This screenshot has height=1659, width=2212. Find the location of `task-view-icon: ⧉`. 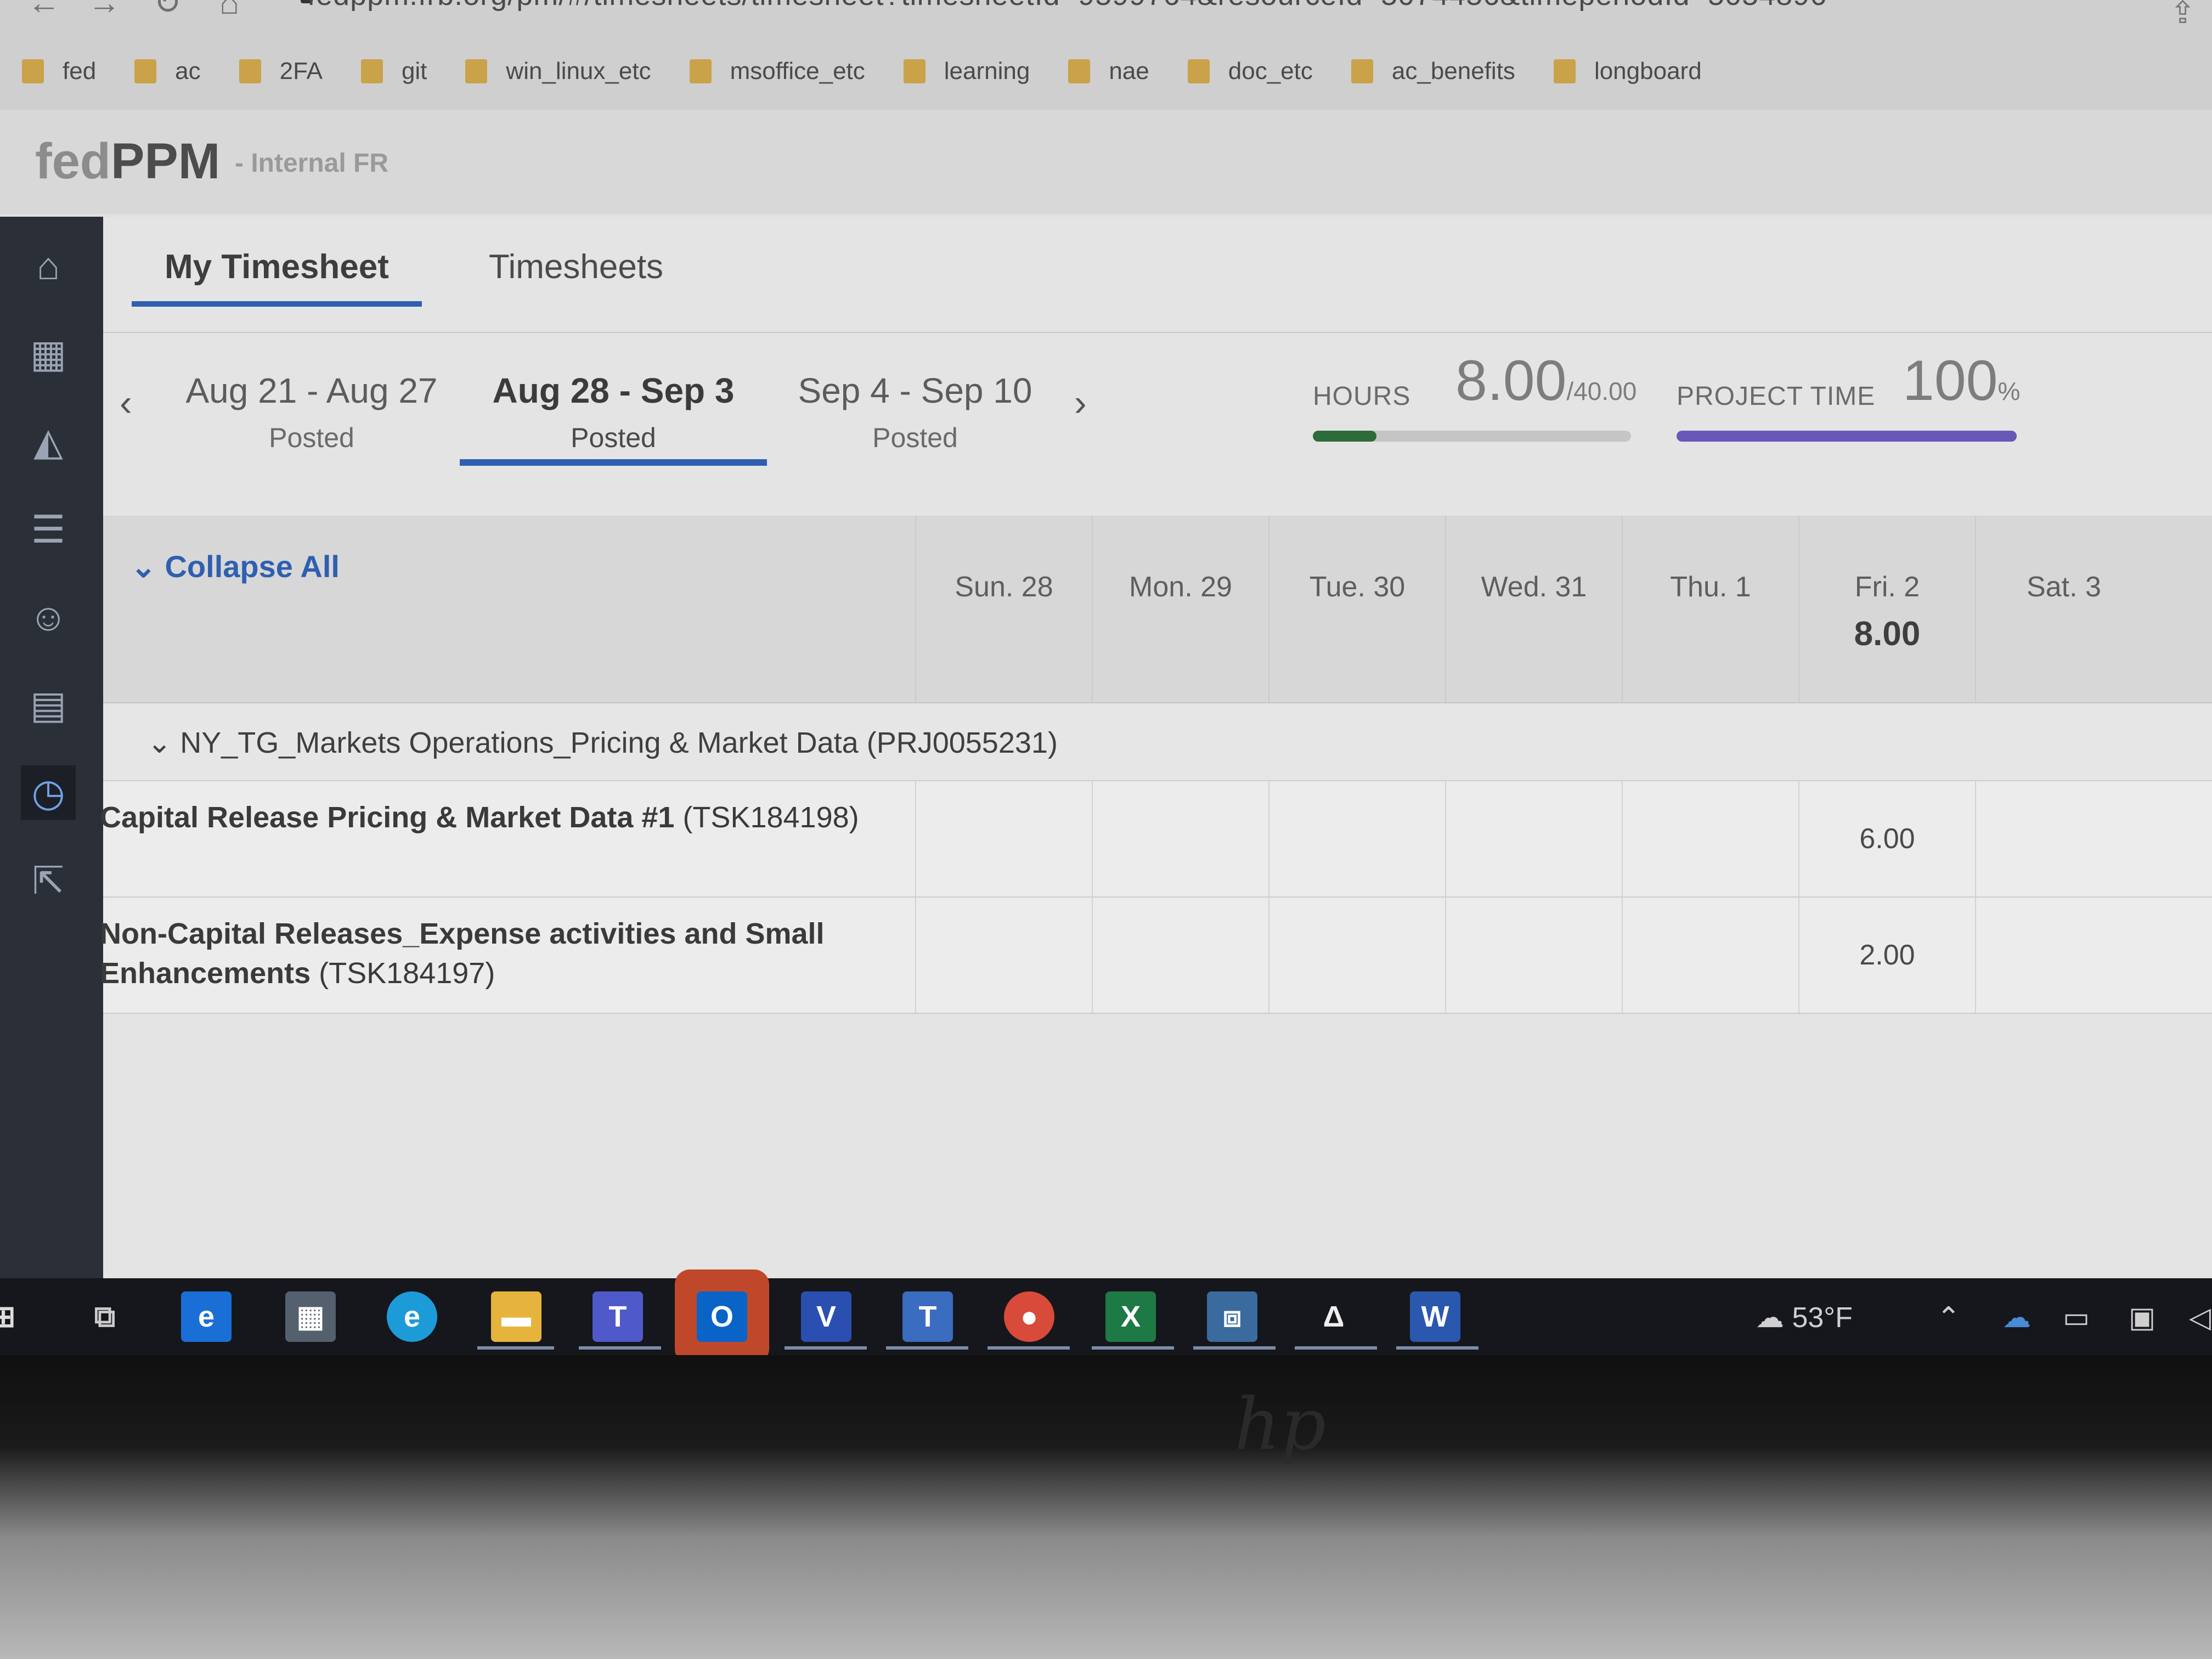

task-view-icon: ⧉ is located at coordinates (105, 1317).